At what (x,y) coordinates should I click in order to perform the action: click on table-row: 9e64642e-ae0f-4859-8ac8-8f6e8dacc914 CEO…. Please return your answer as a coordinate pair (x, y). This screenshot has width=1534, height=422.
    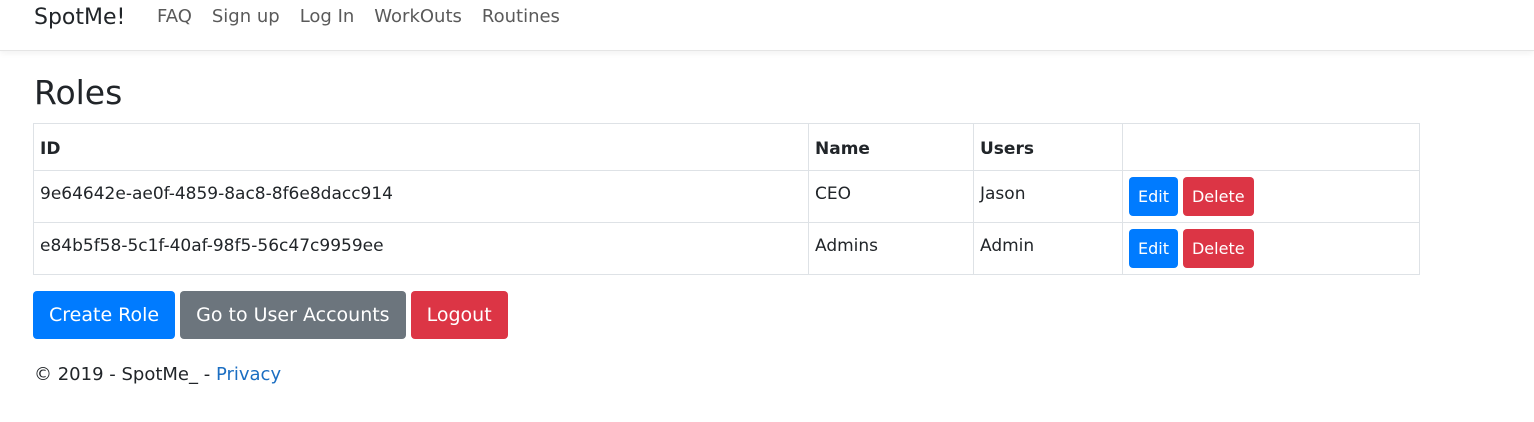
    Looking at the image, I should click on (726, 196).